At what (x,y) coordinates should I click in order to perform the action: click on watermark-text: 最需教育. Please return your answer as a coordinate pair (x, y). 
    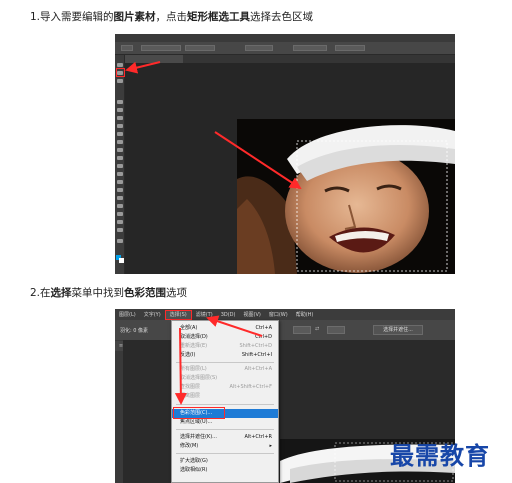
    Looking at the image, I should click on (440, 455).